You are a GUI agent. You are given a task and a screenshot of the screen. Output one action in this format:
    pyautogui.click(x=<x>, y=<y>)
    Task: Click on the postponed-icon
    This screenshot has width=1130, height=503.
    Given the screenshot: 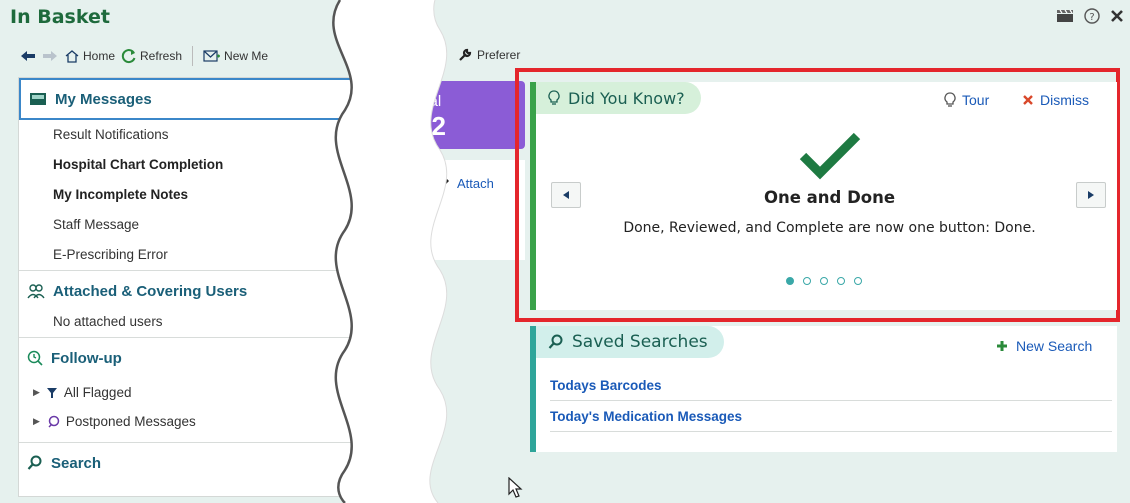 What is the action you would take?
    pyautogui.click(x=54, y=421)
    